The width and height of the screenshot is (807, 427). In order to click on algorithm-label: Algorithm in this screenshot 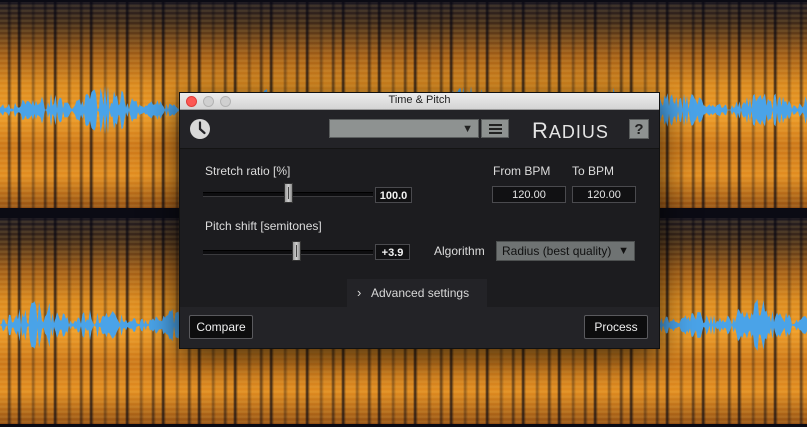, I will do `click(459, 251)`.